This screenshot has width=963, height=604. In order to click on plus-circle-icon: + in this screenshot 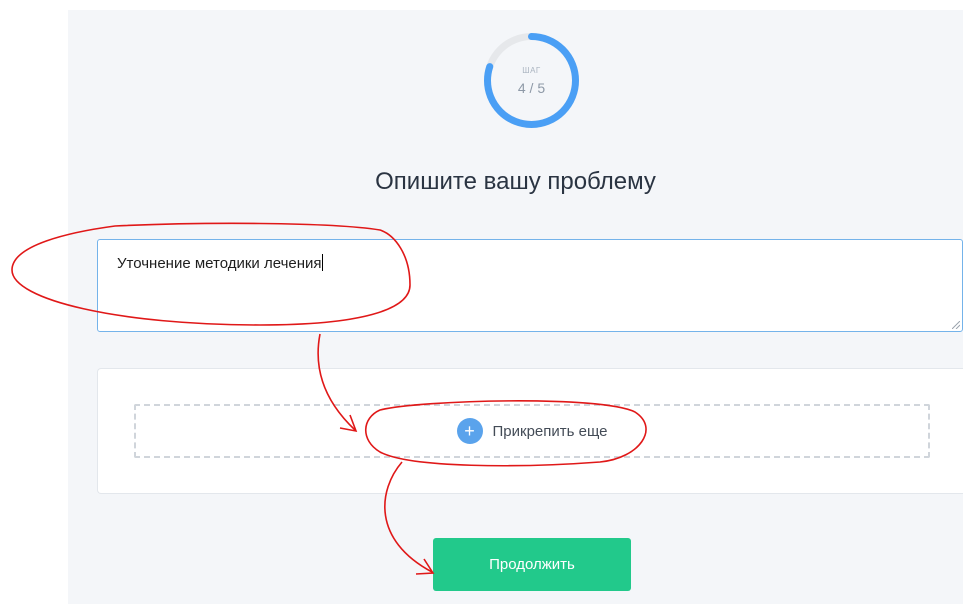, I will do `click(469, 431)`.